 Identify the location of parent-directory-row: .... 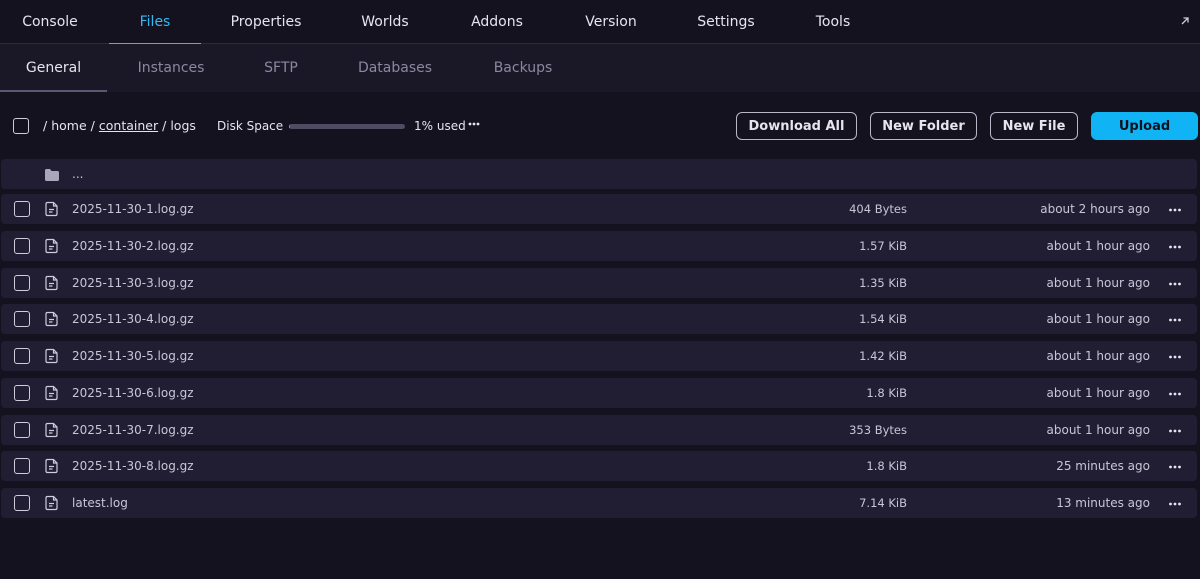
(599, 174).